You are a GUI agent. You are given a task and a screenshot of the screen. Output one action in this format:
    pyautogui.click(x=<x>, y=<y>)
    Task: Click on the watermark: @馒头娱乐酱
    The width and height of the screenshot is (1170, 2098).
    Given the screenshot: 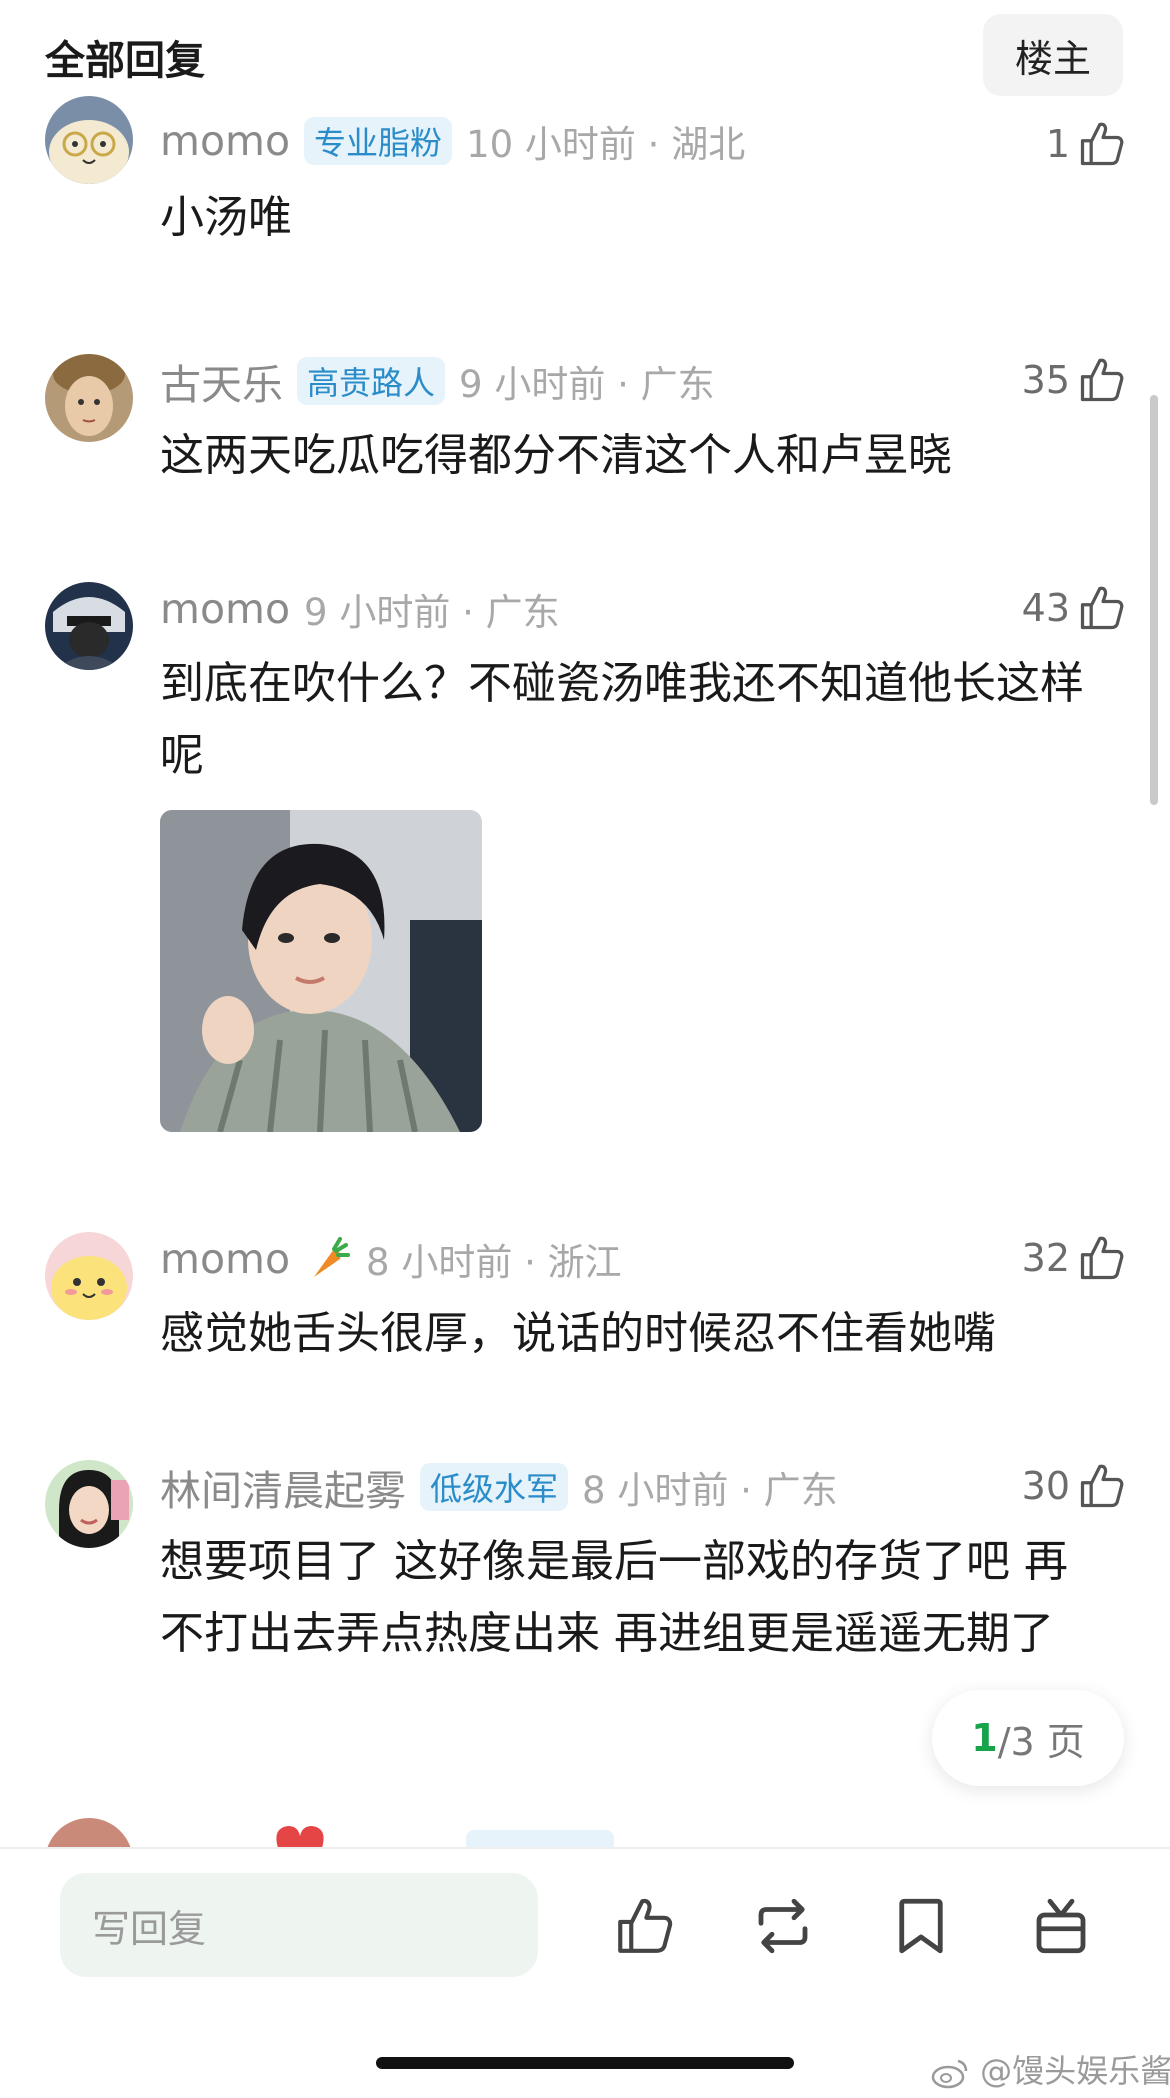 What is the action you would take?
    pyautogui.click(x=1050, y=2069)
    